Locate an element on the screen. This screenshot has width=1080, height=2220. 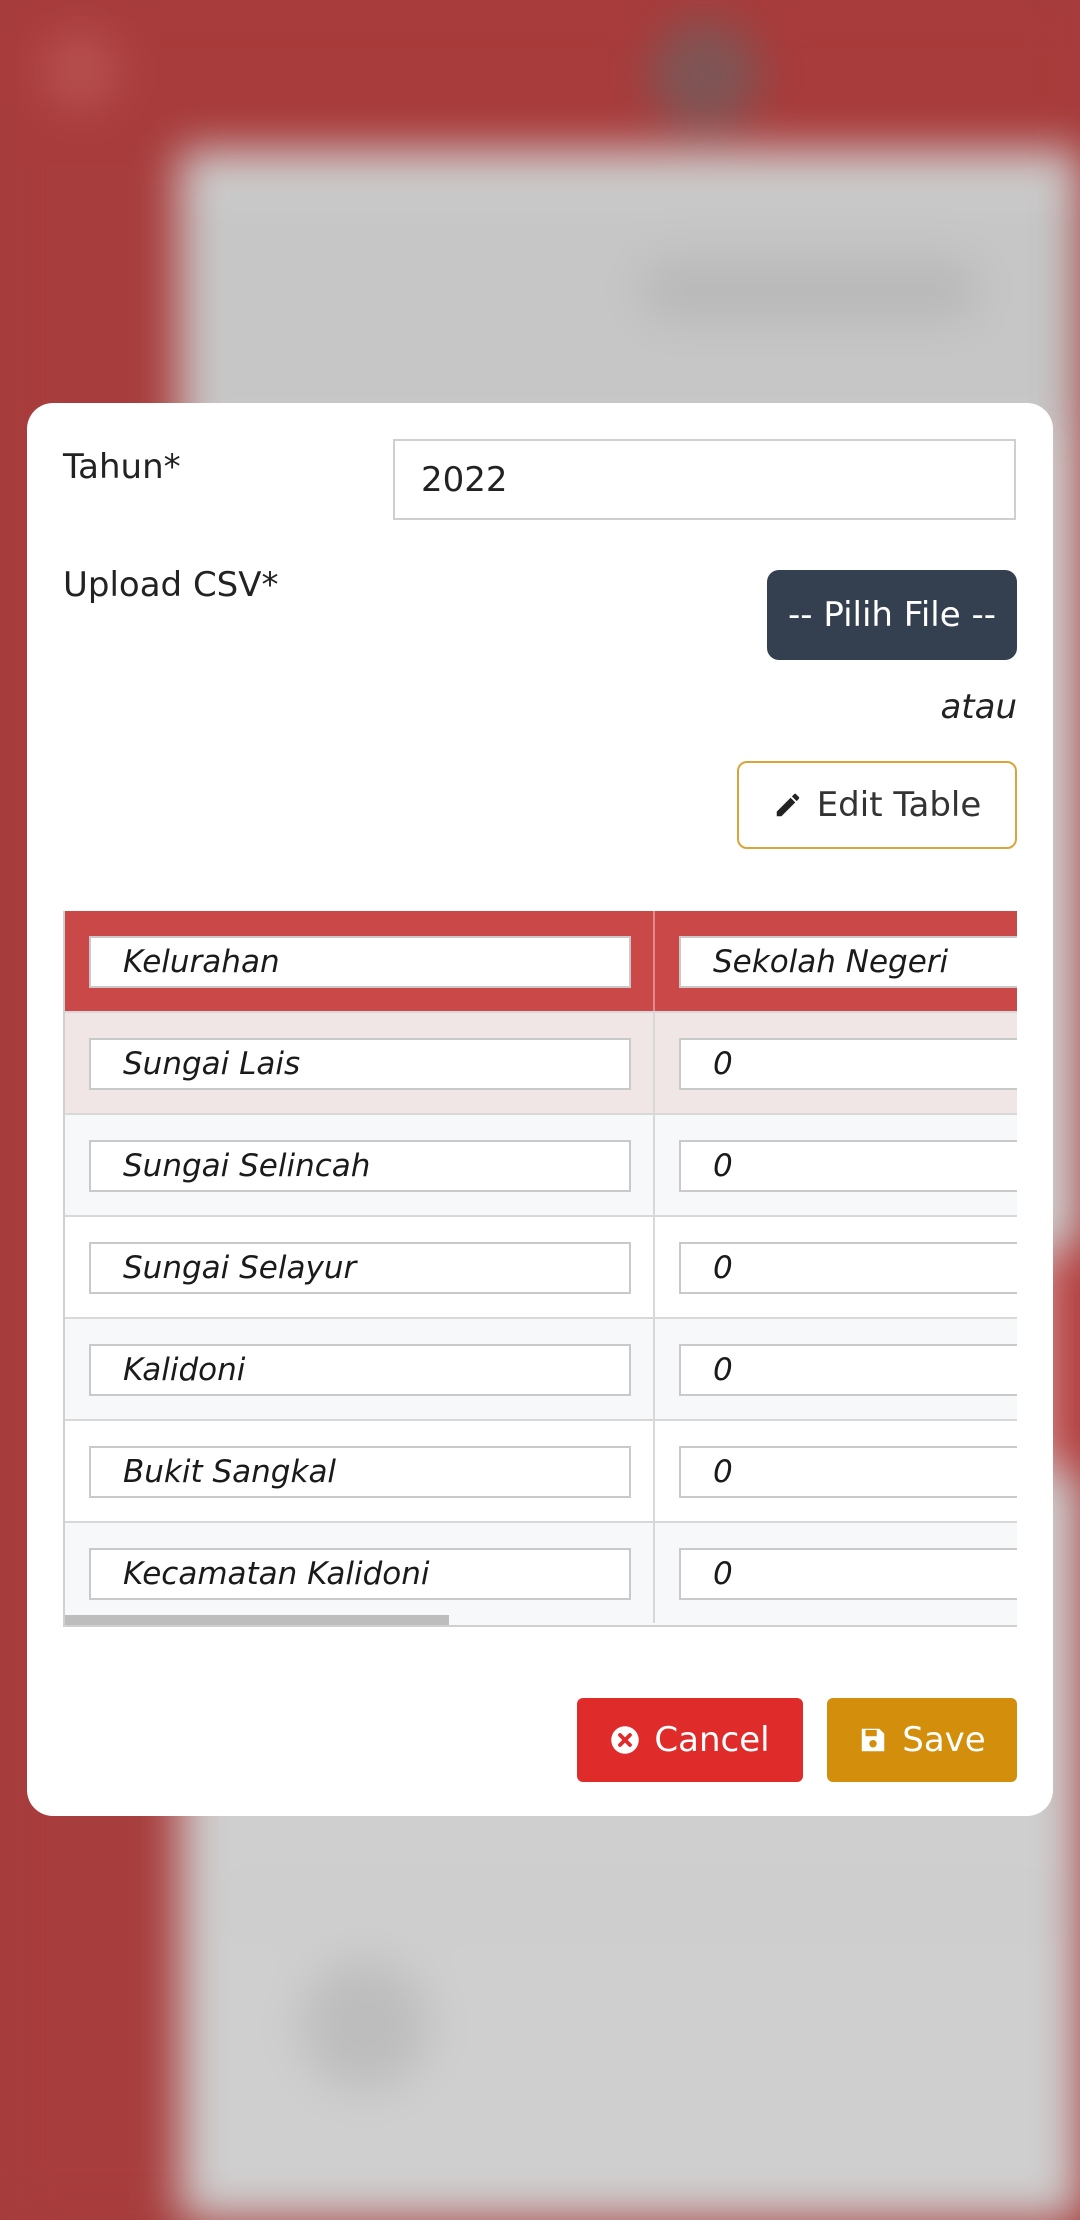
pencil-icon is located at coordinates (787, 805).